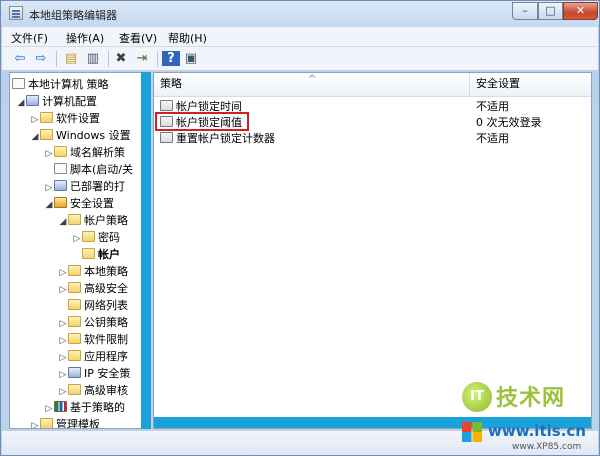 Image resolution: width=600 pixels, height=456 pixels. Describe the element at coordinates (531, 398) in the screenshot. I see `watermark-title: 技术网` at that location.